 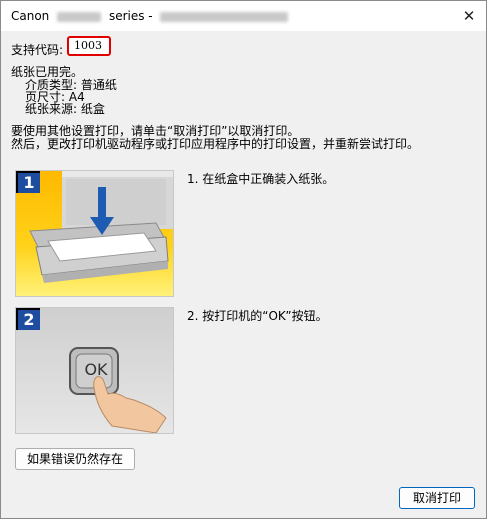 I want to click on step1-text: 1. 在纸盒中正确装入纸张。, so click(x=261, y=179).